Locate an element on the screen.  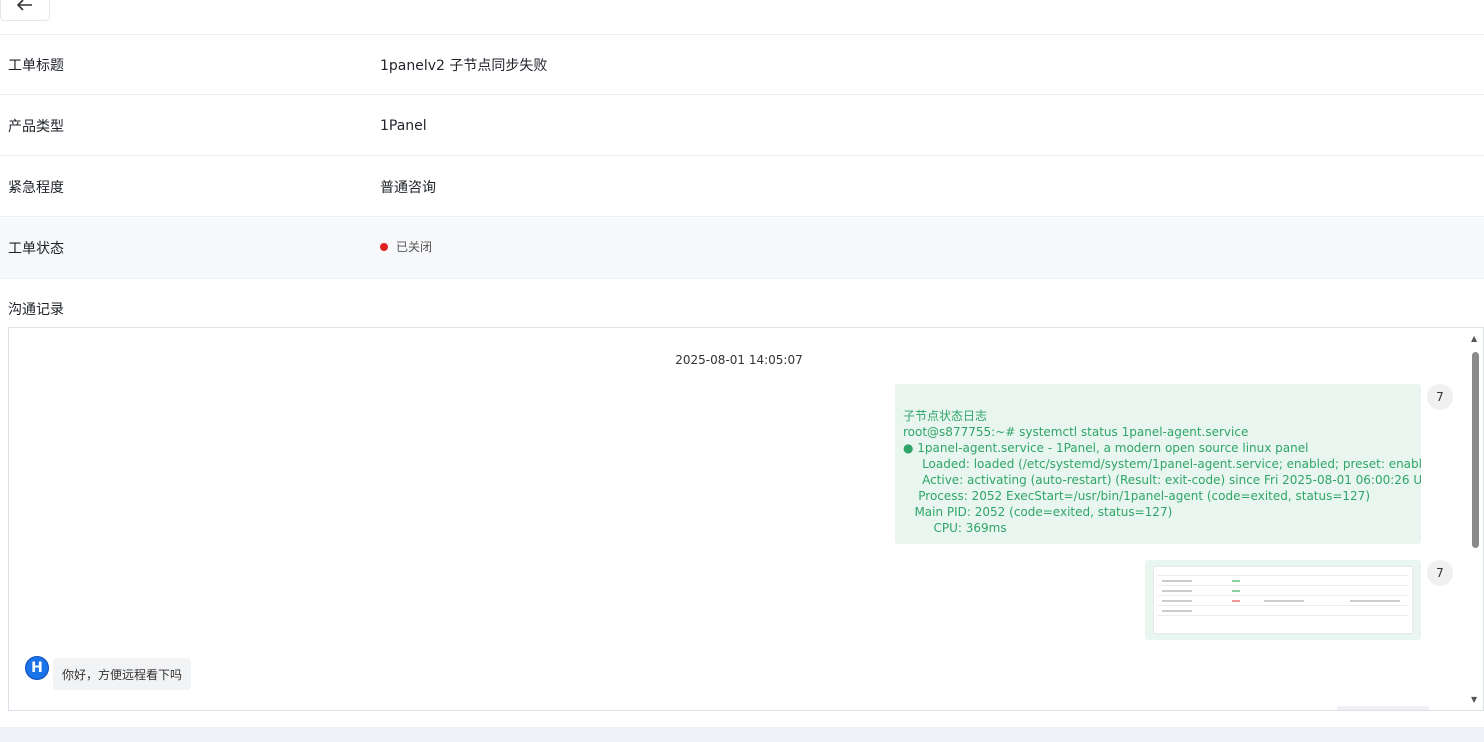
screenshot-thumbnail is located at coordinates (1283, 600).